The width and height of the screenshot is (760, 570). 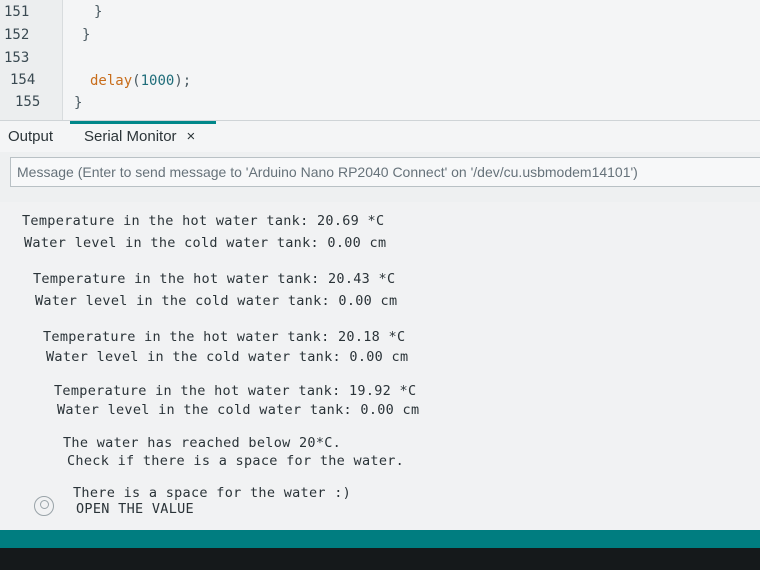 I want to click on code-line-delay: delay(1000);, so click(x=140, y=81).